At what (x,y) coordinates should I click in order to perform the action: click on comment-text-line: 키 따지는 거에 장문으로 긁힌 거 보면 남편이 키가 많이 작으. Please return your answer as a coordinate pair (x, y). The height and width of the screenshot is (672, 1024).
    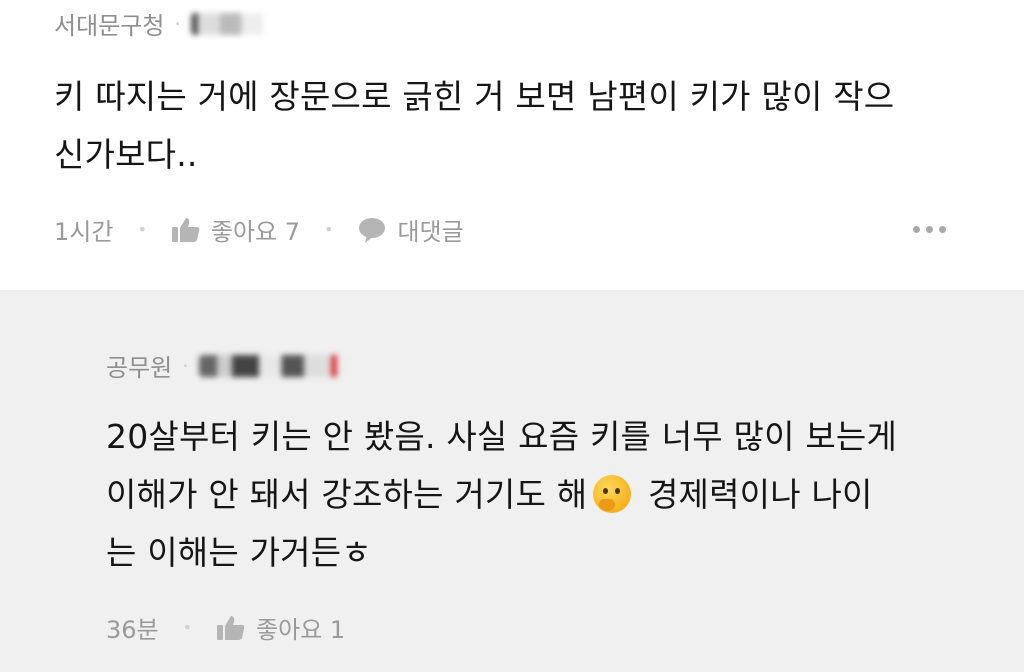
    Looking at the image, I should click on (474, 96).